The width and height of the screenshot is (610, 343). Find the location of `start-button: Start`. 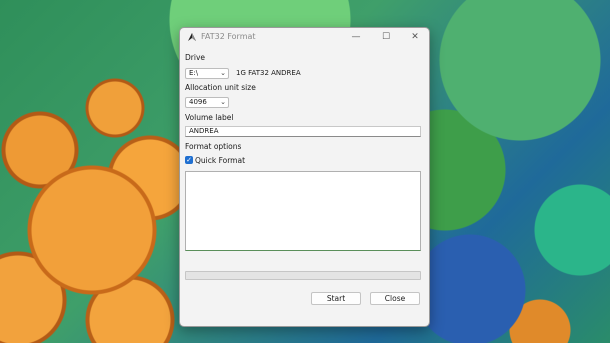

start-button: Start is located at coordinates (336, 298).